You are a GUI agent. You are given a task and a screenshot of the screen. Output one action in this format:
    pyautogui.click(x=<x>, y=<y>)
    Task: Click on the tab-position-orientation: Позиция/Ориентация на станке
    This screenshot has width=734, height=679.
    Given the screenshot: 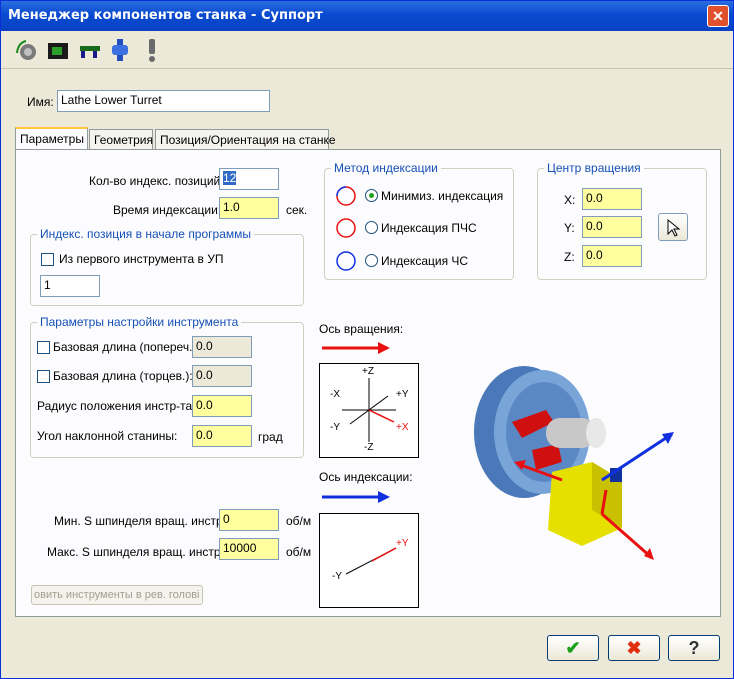 What is the action you would take?
    pyautogui.click(x=245, y=140)
    